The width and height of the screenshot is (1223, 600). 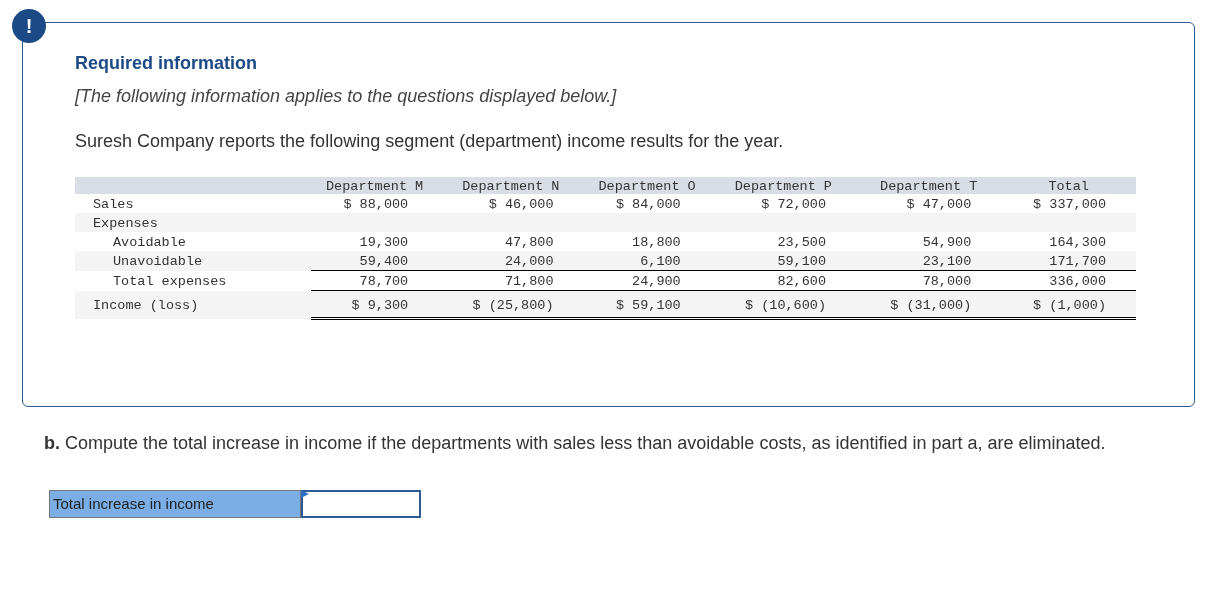 What do you see at coordinates (1068, 241) in the screenshot?
I see `table-cell: 164,300` at bounding box center [1068, 241].